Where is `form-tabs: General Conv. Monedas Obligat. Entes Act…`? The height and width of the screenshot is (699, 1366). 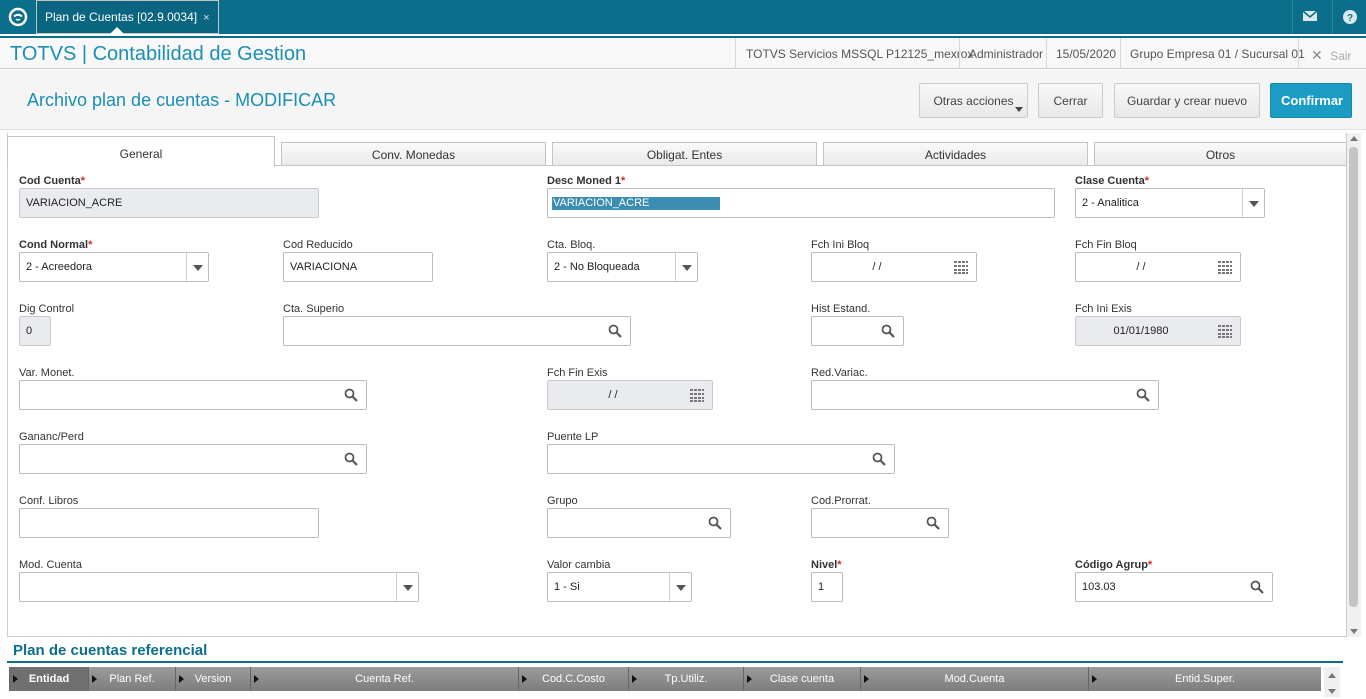
form-tabs: General Conv. Monedas Obligat. Entes Act… is located at coordinates (677, 151).